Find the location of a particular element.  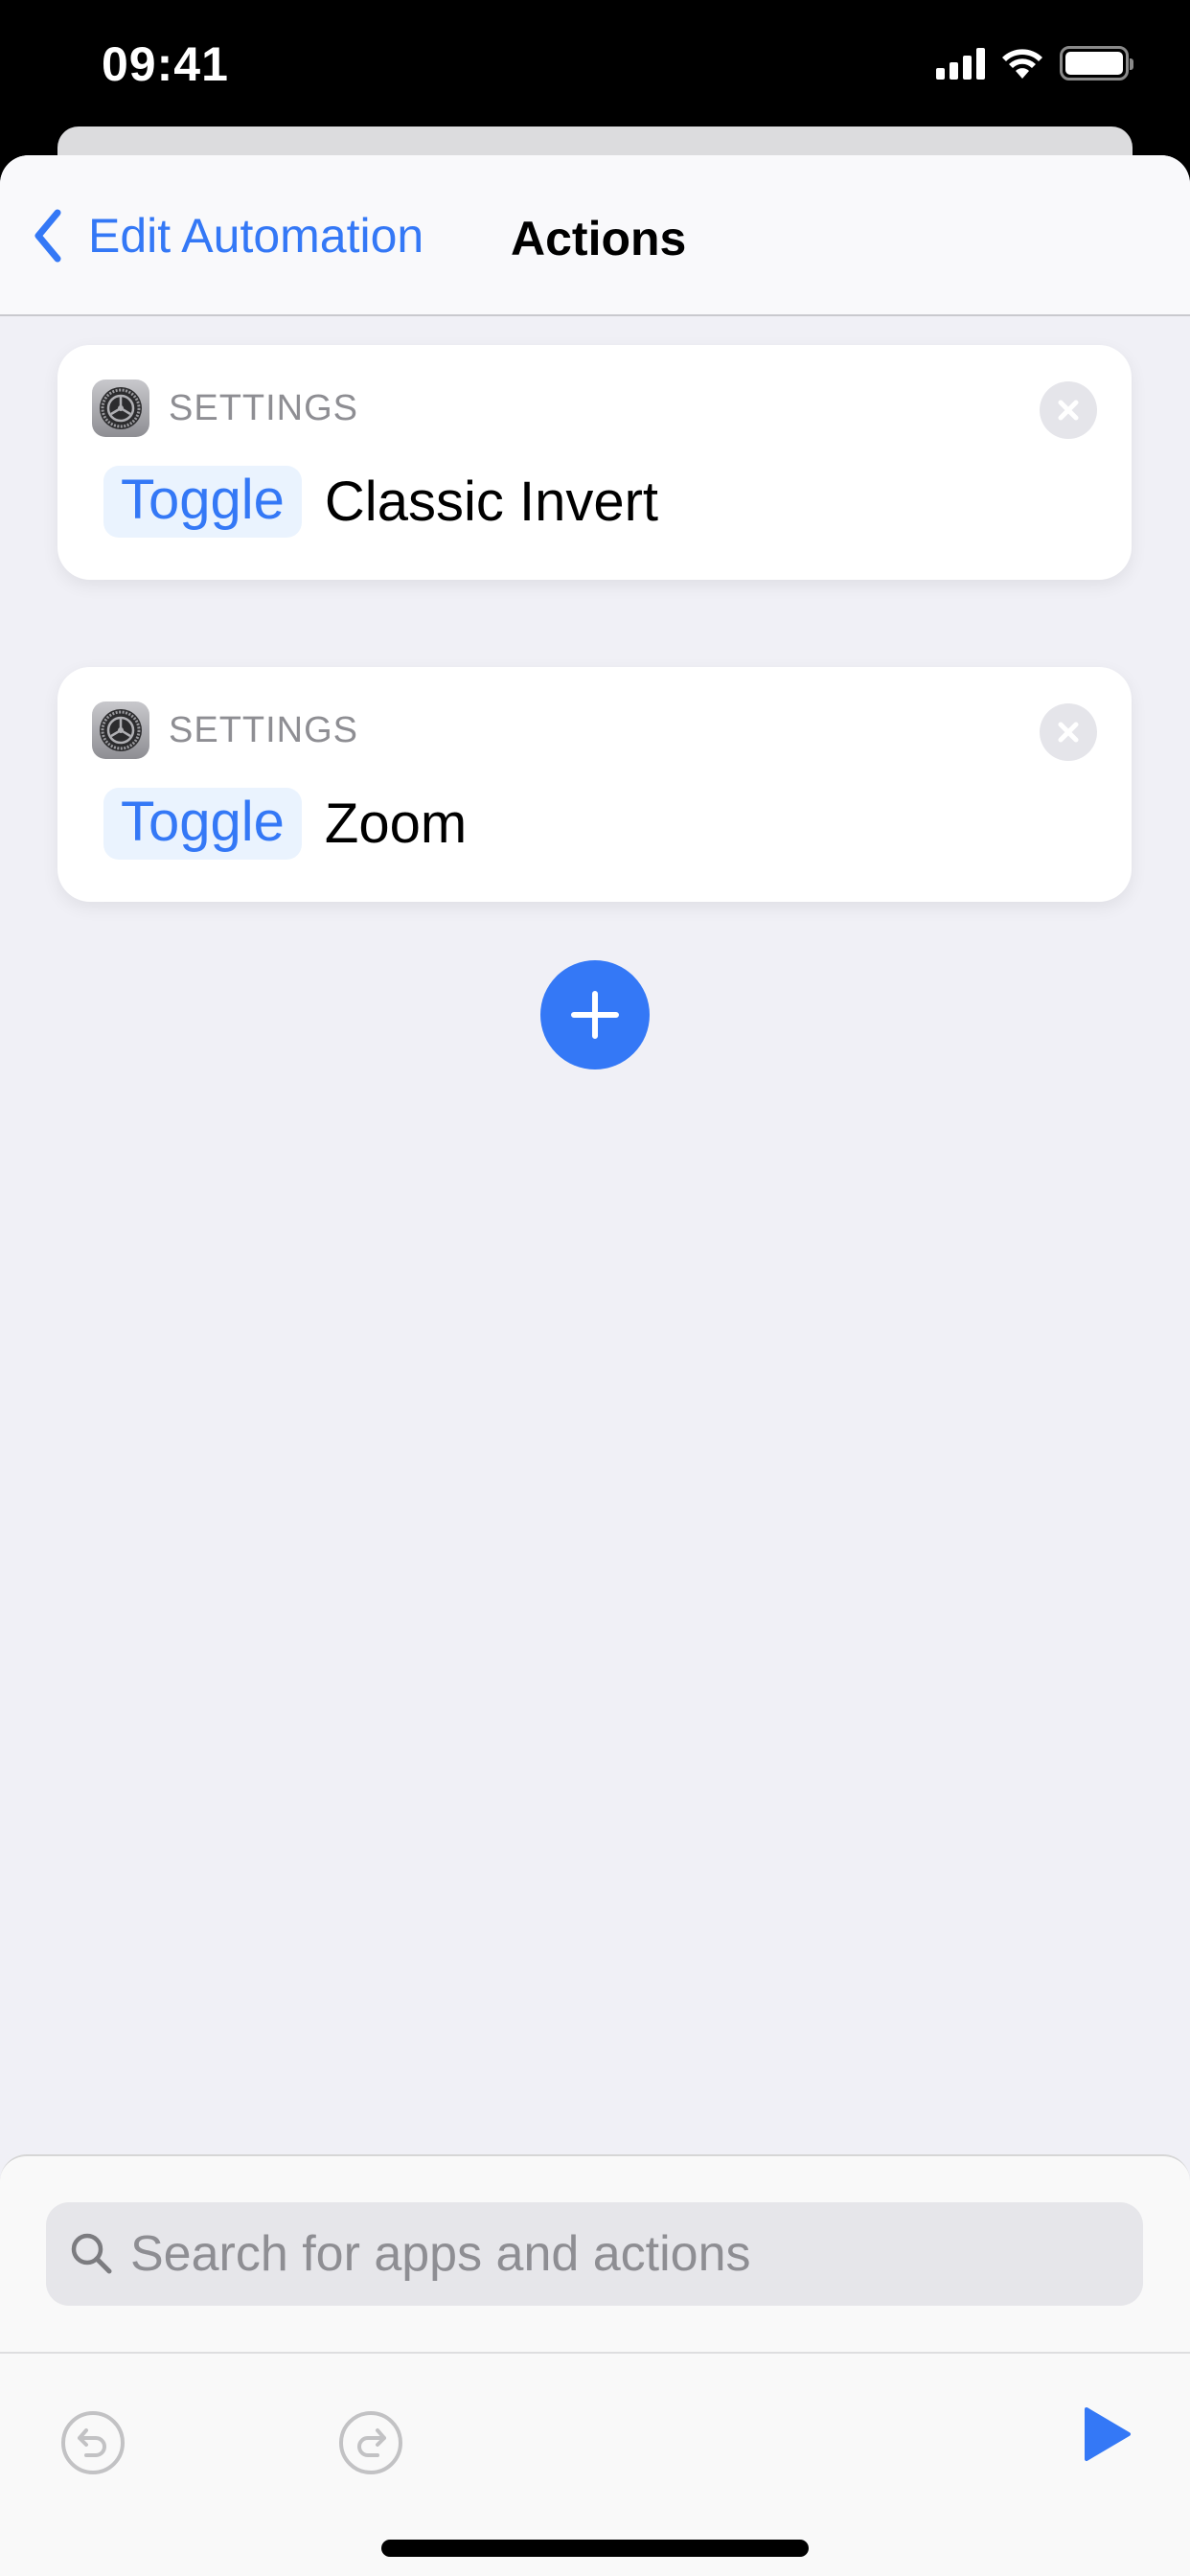

redo-icon is located at coordinates (371, 2442).